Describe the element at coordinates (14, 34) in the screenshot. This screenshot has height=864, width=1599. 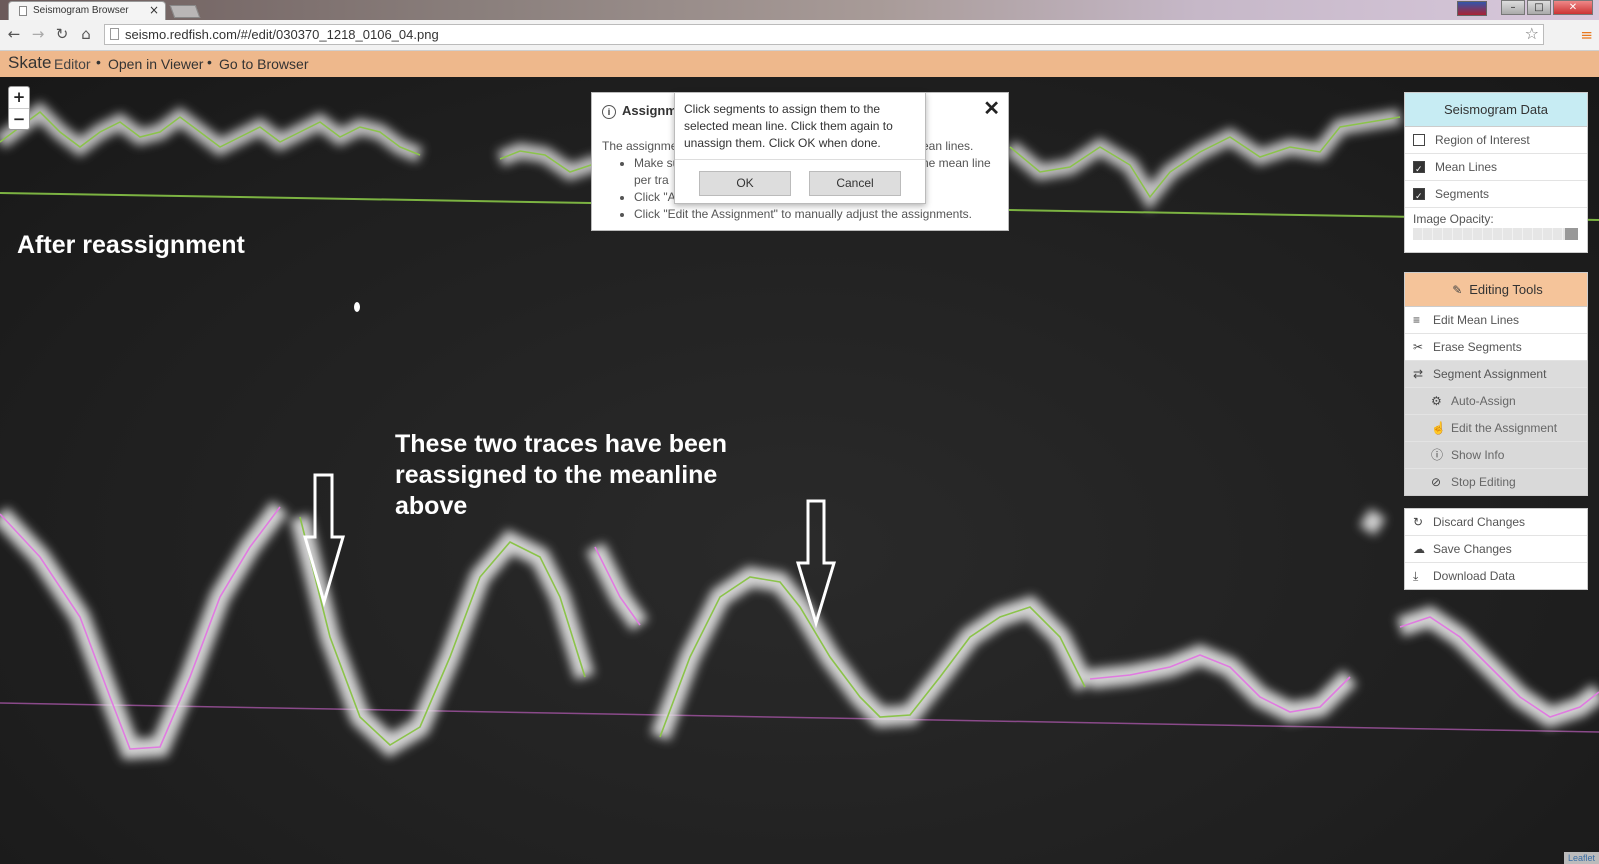
I see `back-icon: ←` at that location.